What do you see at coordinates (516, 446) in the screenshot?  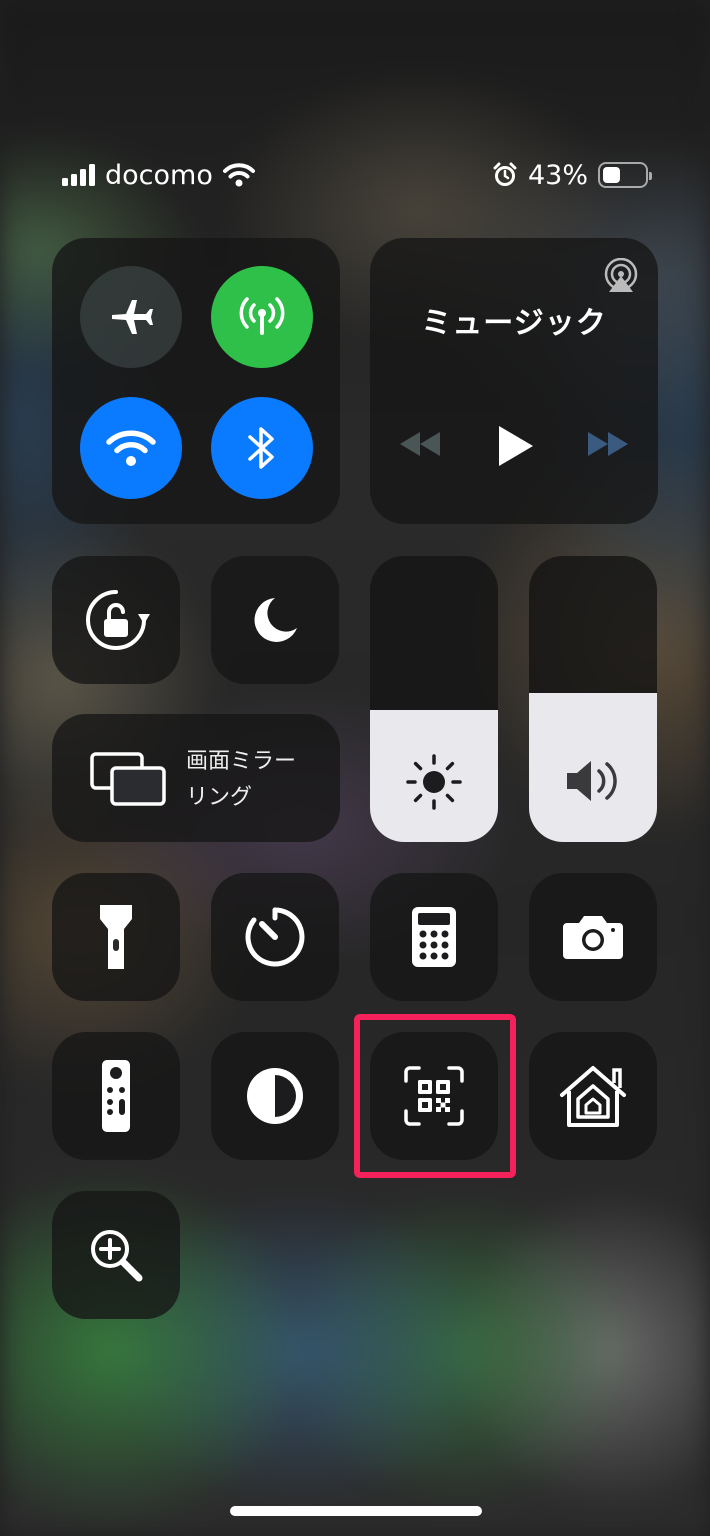 I see `play-icon` at bounding box center [516, 446].